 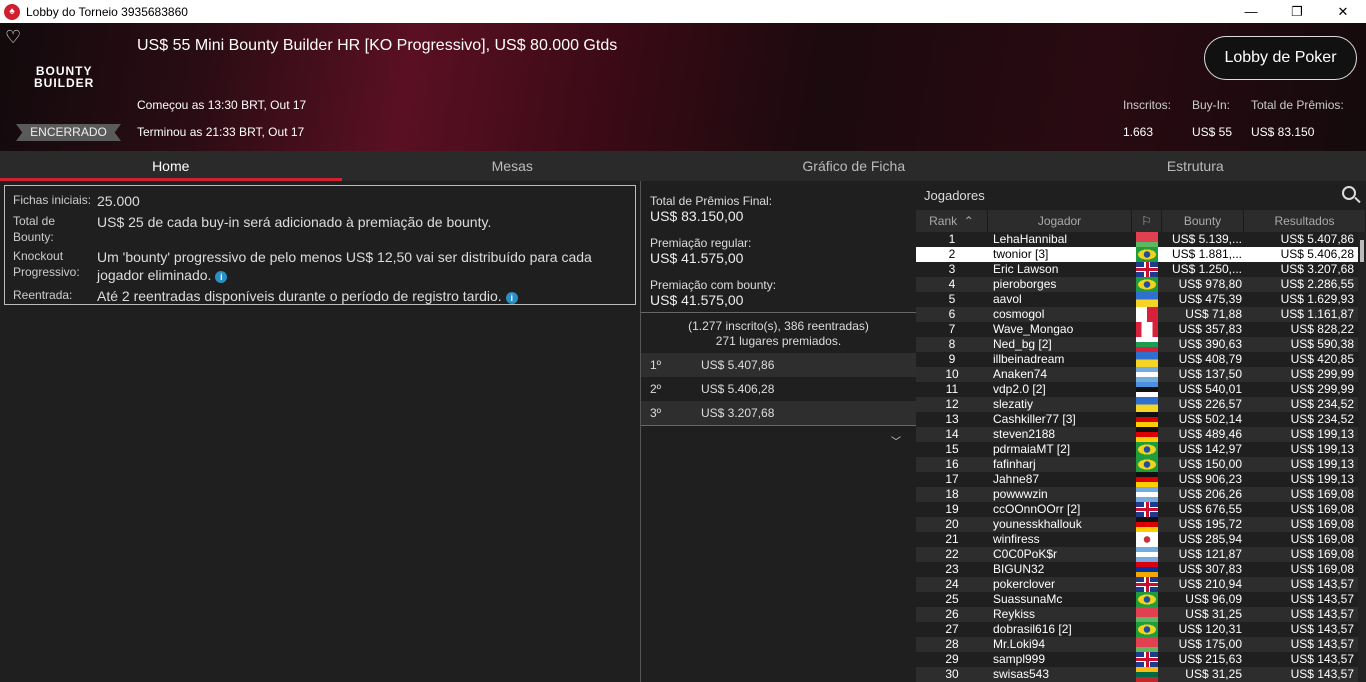 What do you see at coordinates (1141, 374) in the screenshot?
I see `table-row: 10 Anaken74 US$ 137,50 US$ 299,99` at bounding box center [1141, 374].